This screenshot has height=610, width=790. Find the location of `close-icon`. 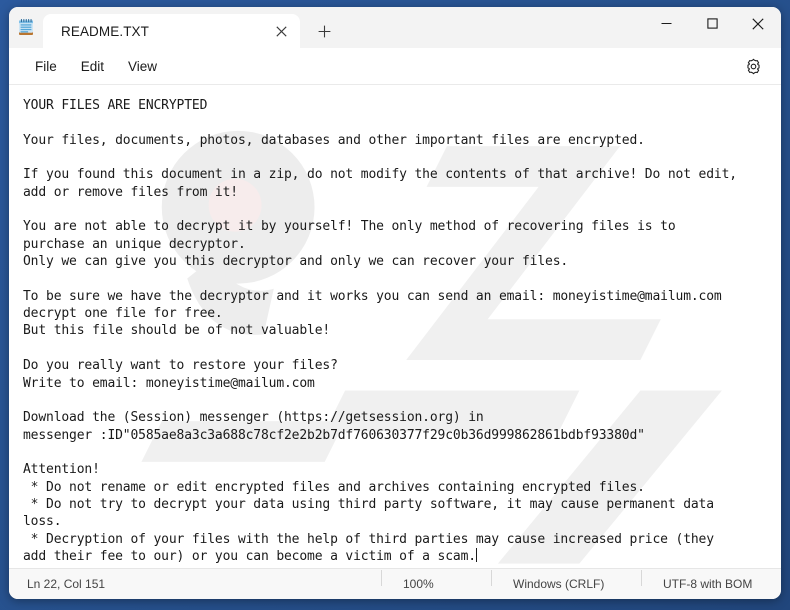

close-icon is located at coordinates (758, 23).